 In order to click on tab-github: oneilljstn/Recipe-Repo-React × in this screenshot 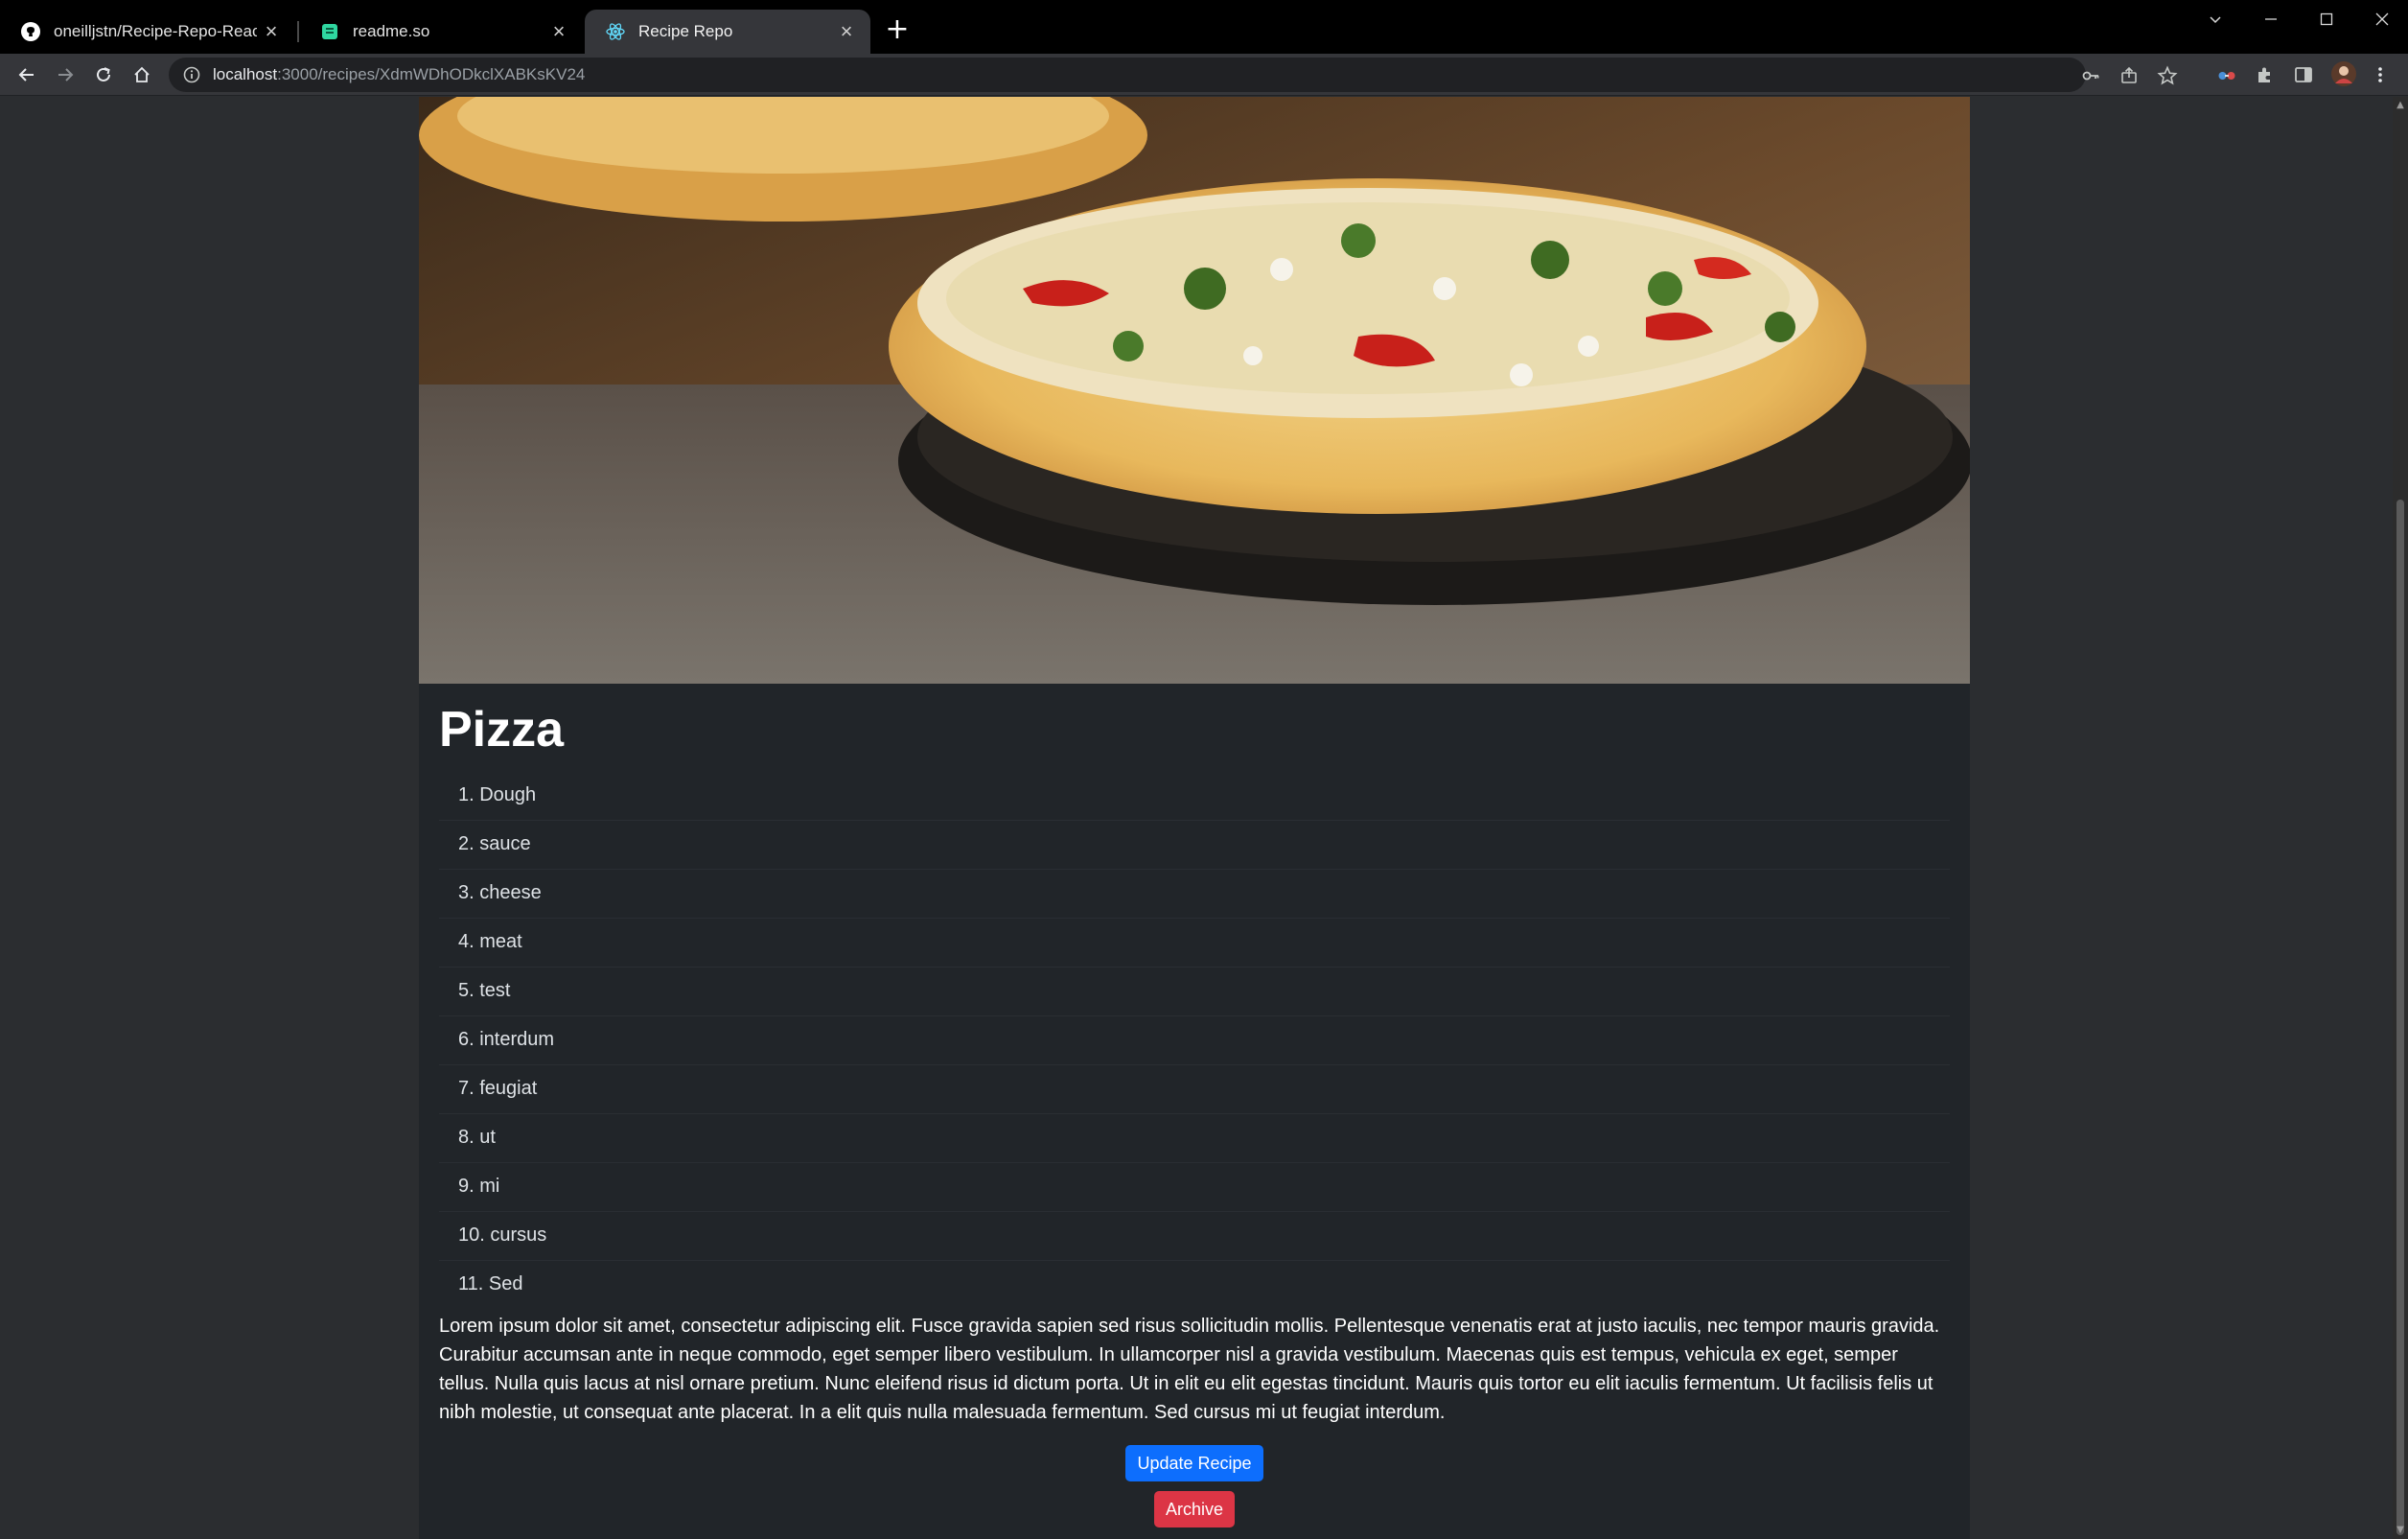, I will do `click(147, 32)`.